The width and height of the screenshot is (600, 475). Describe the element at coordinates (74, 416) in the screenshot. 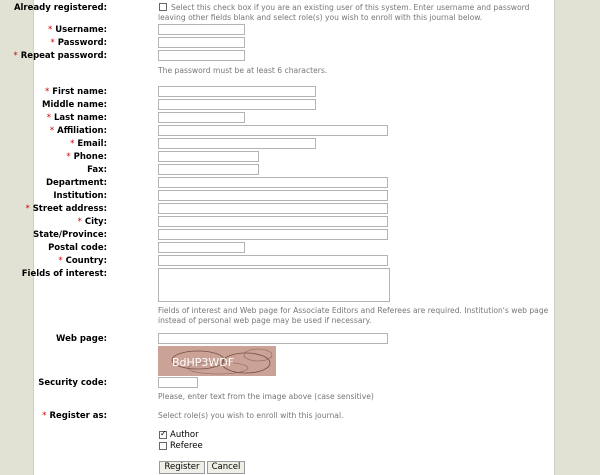

I see `register-as-label: * Register as:` at that location.